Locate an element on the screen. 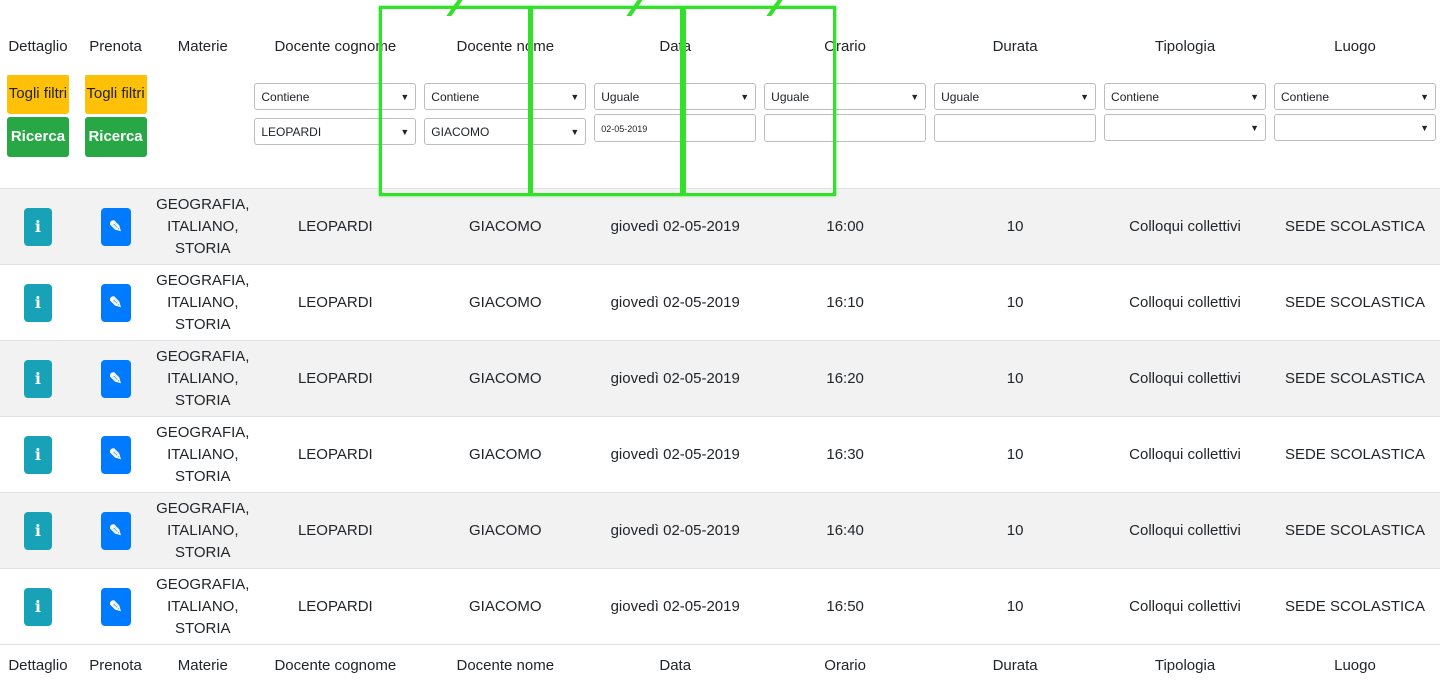  data-filter-mode-select: Uguale ▼ is located at coordinates (675, 96).